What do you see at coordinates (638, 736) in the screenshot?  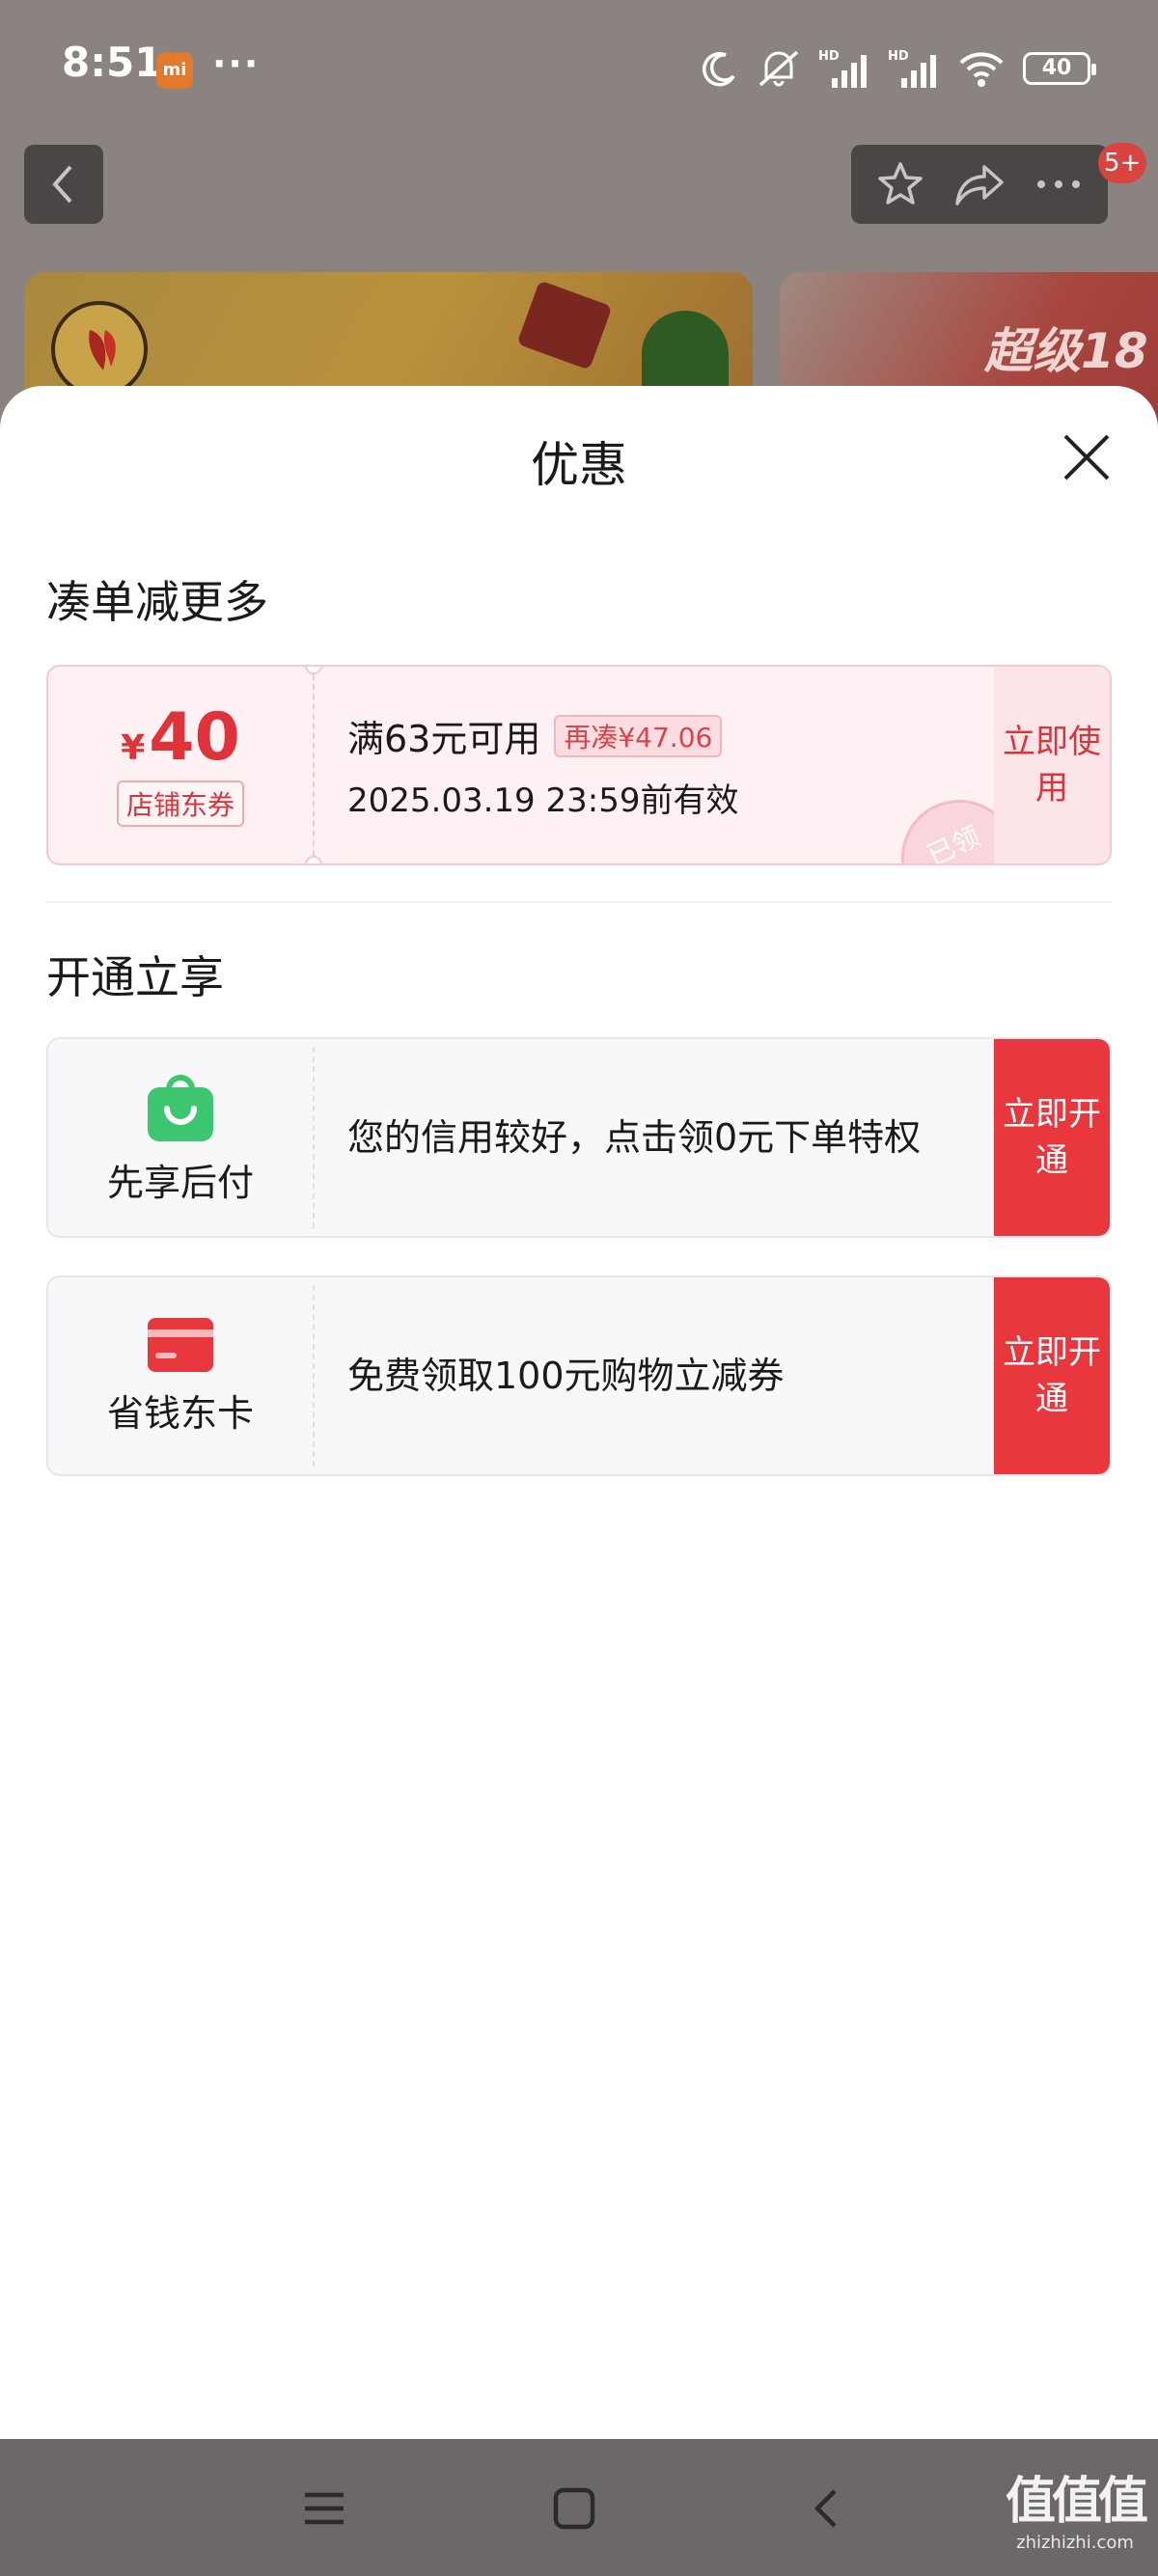 I see `coupon-extra-needed: 再凑¥47.06` at bounding box center [638, 736].